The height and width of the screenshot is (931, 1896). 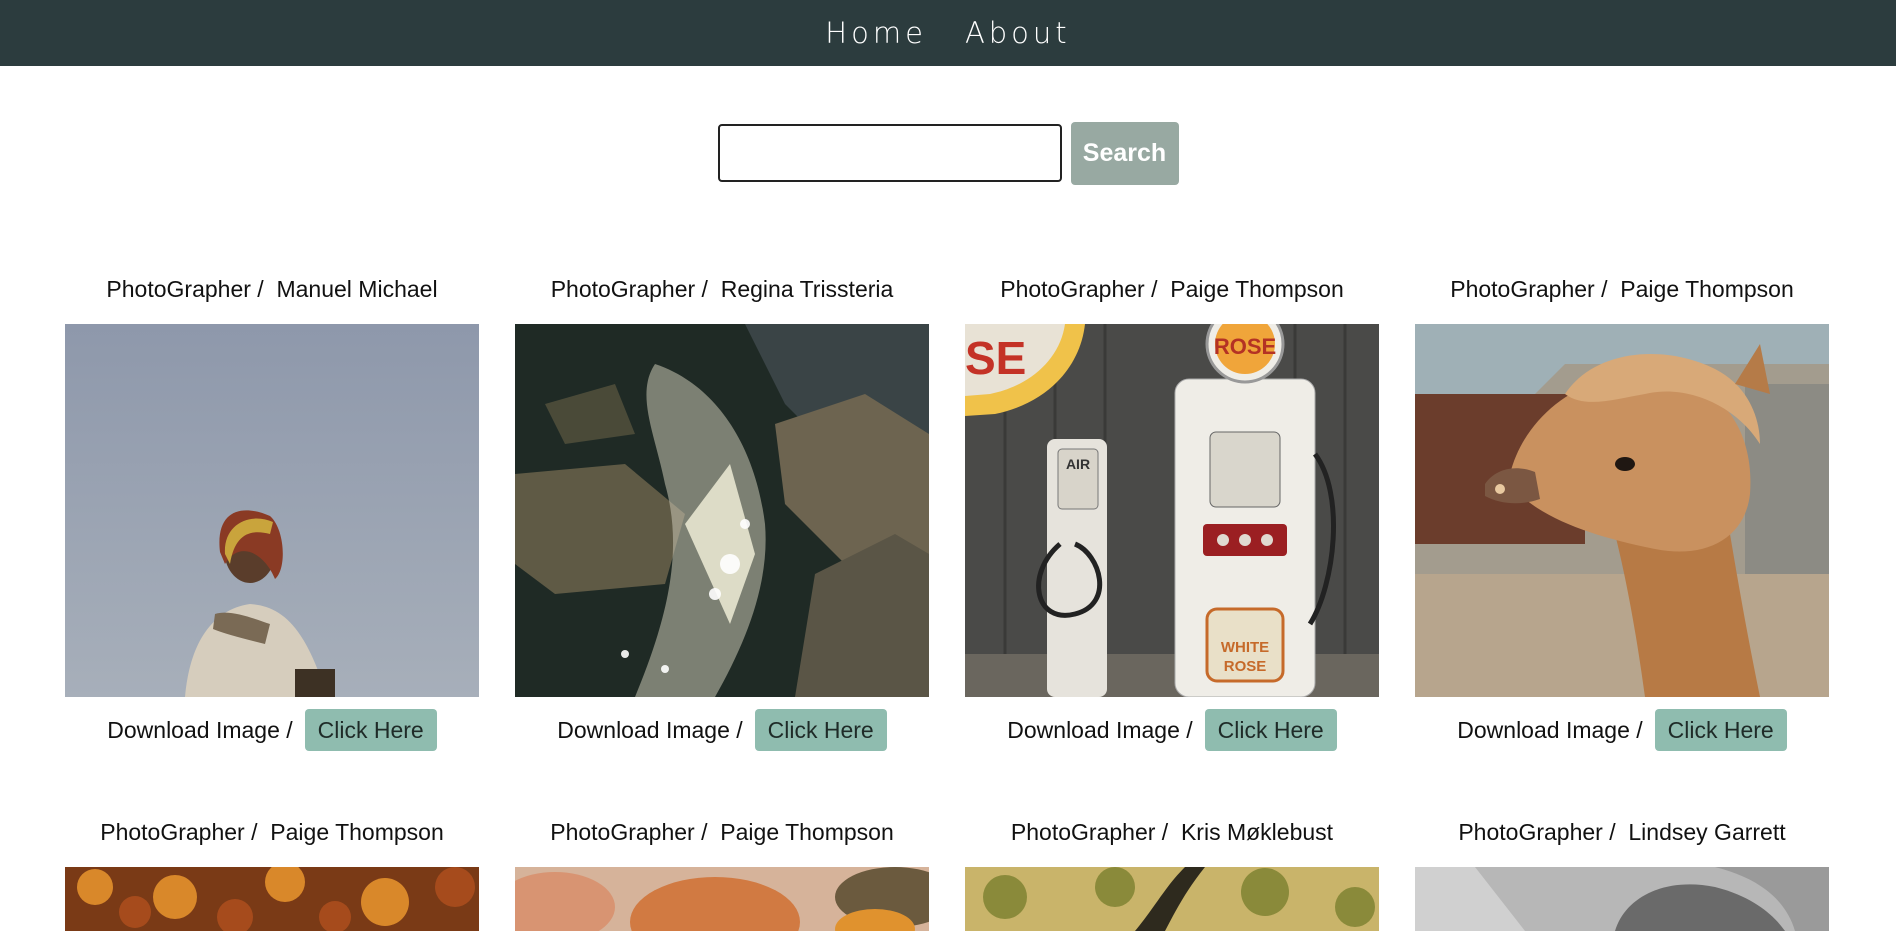 What do you see at coordinates (807, 289) in the screenshot?
I see `photographer-name: Regina Trissteria` at bounding box center [807, 289].